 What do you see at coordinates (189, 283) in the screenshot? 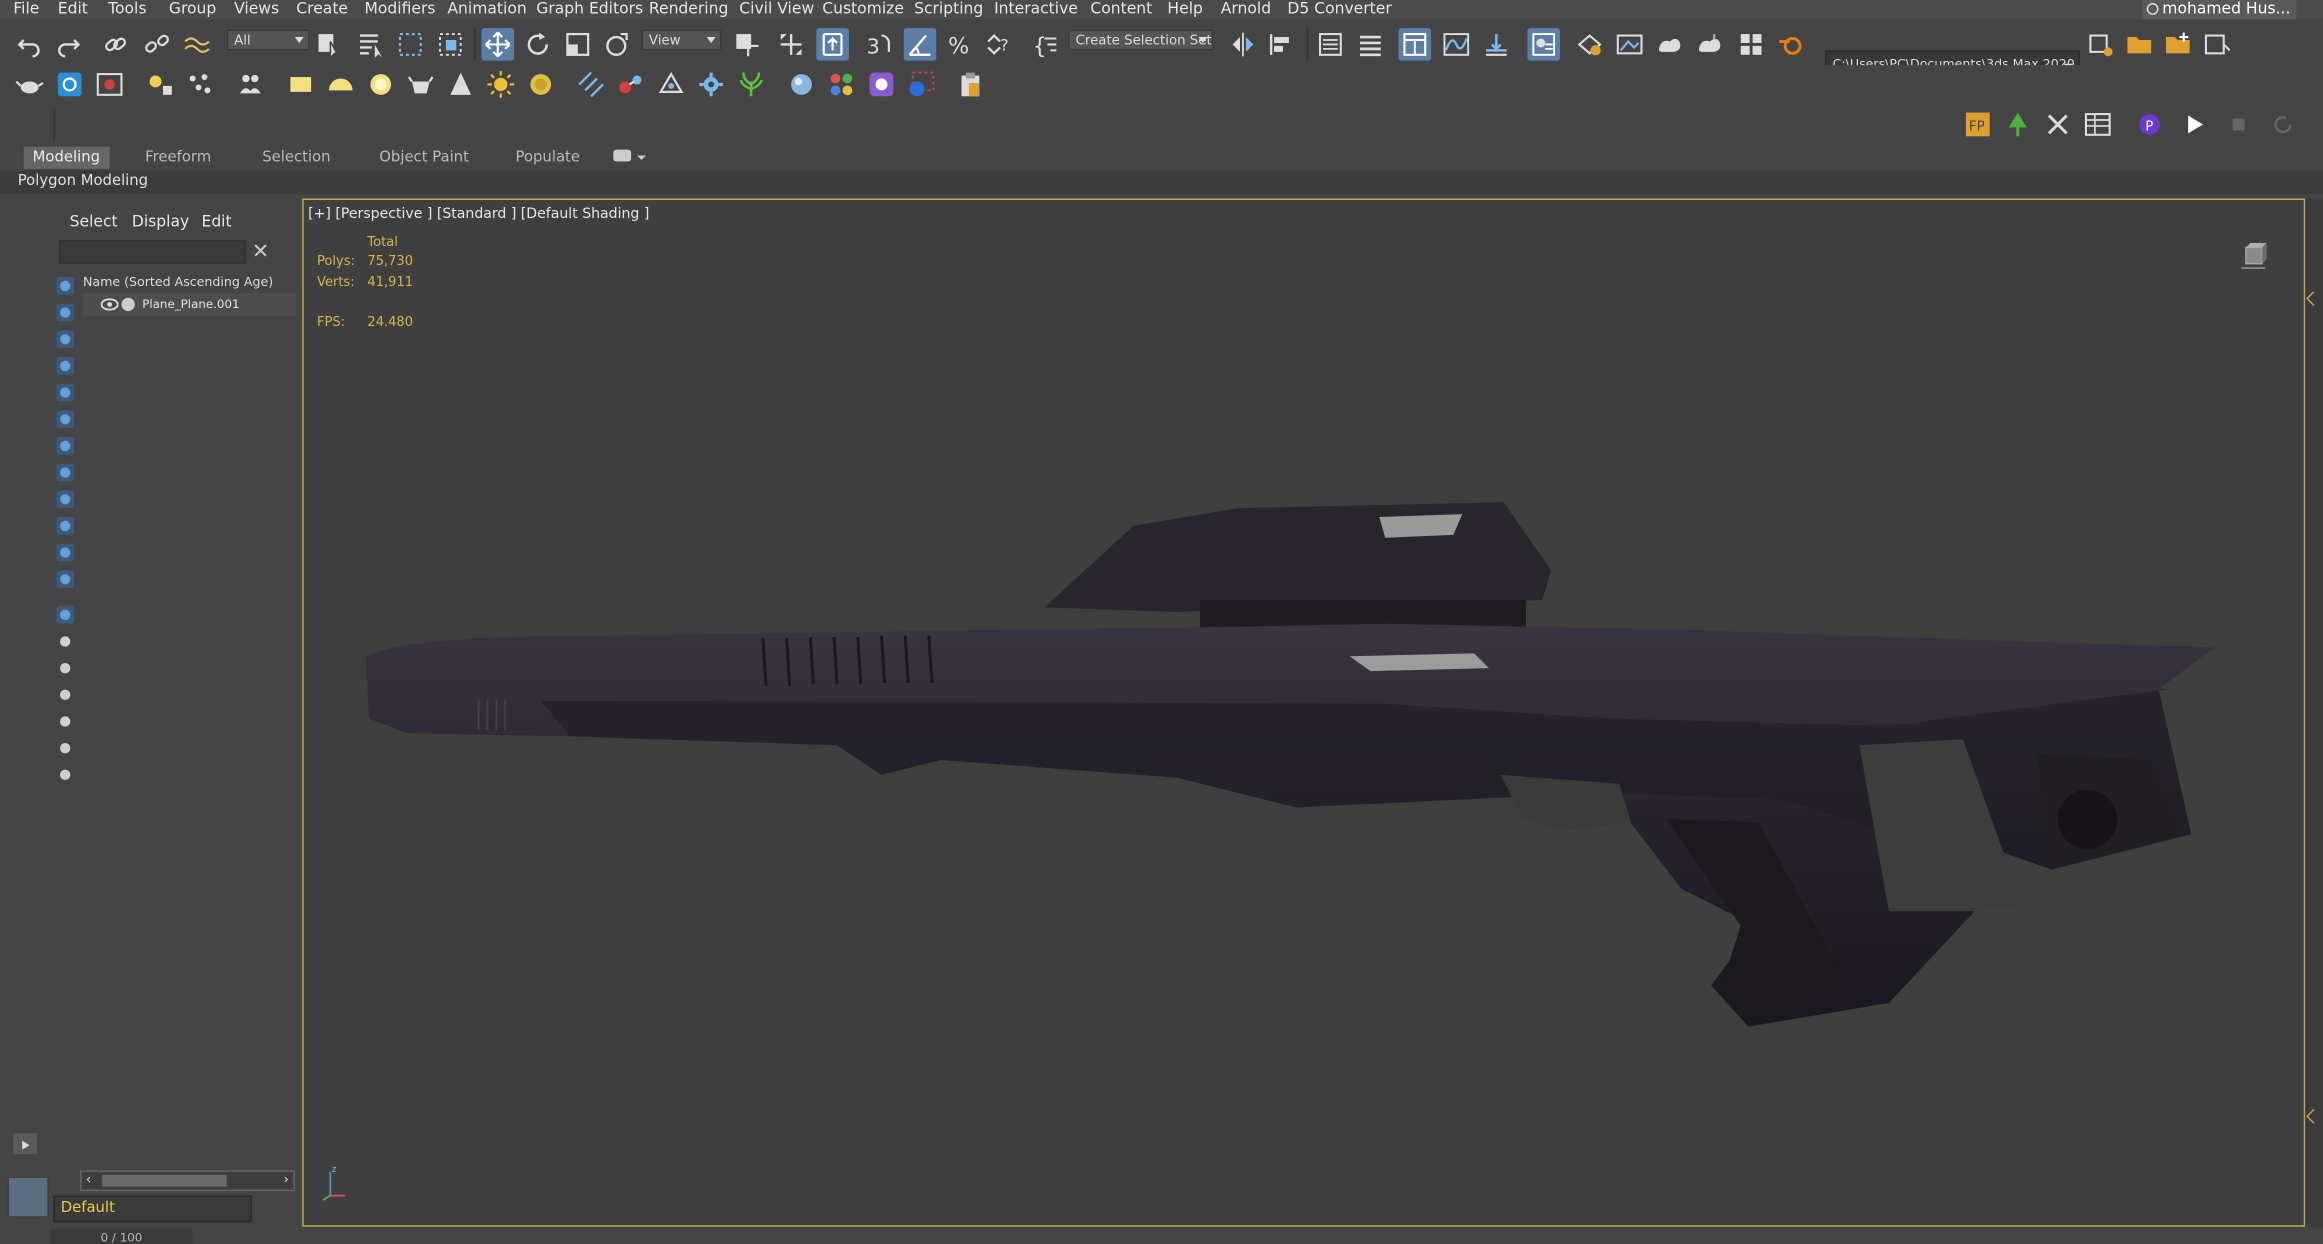
I see `explorer-column-header: Name (Sorted Ascending Age)` at bounding box center [189, 283].